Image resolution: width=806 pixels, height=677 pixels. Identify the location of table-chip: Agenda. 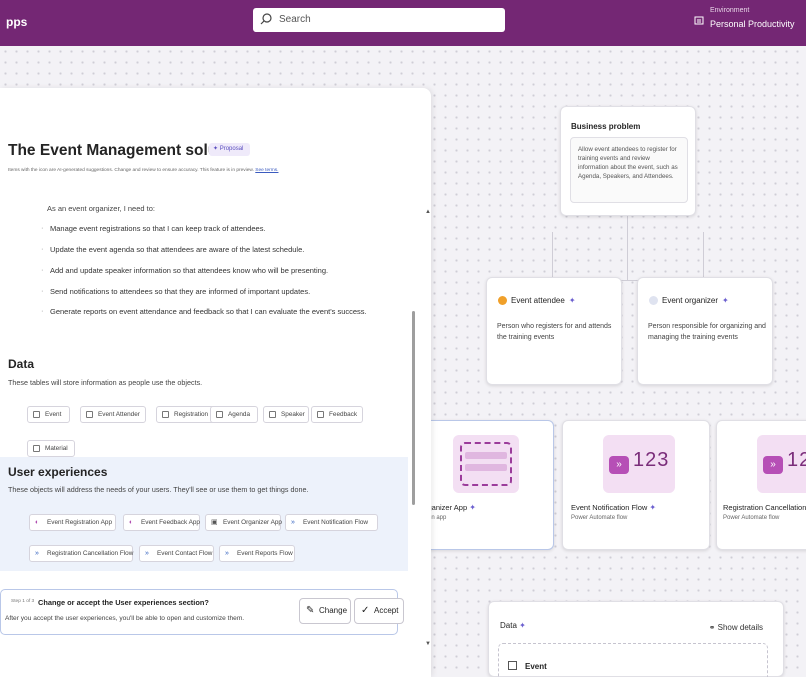
(234, 414).